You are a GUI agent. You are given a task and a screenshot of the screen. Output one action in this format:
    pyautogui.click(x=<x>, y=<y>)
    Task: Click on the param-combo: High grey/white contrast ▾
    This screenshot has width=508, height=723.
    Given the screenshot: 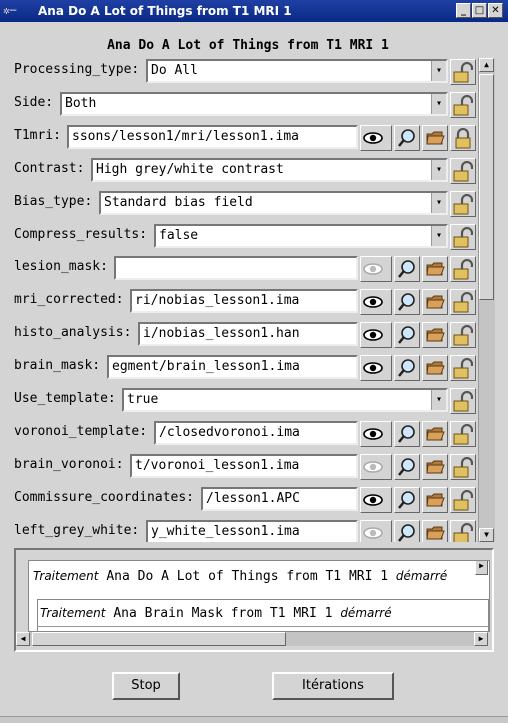 What is the action you would take?
    pyautogui.click(x=269, y=170)
    